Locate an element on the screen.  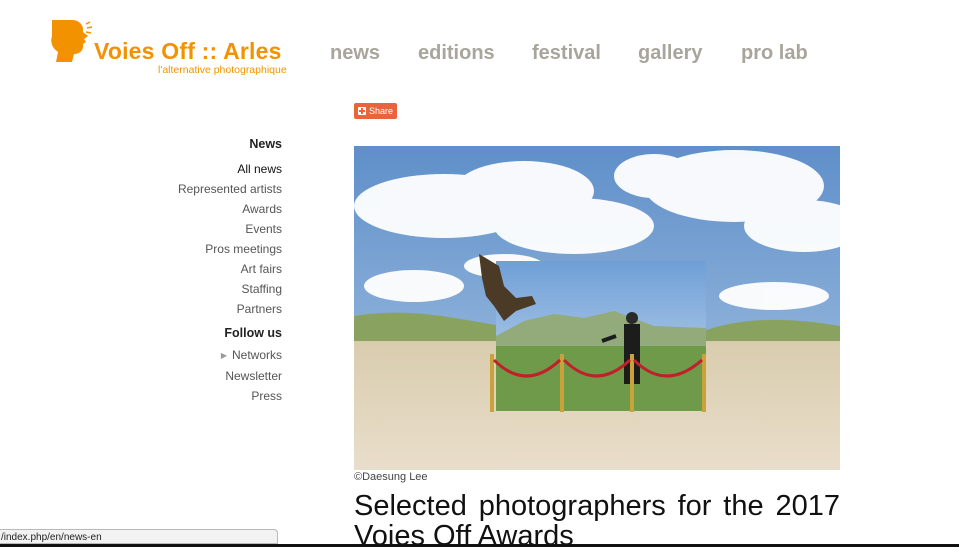
nav-pro-lab: pro lab is located at coordinates (774, 53).